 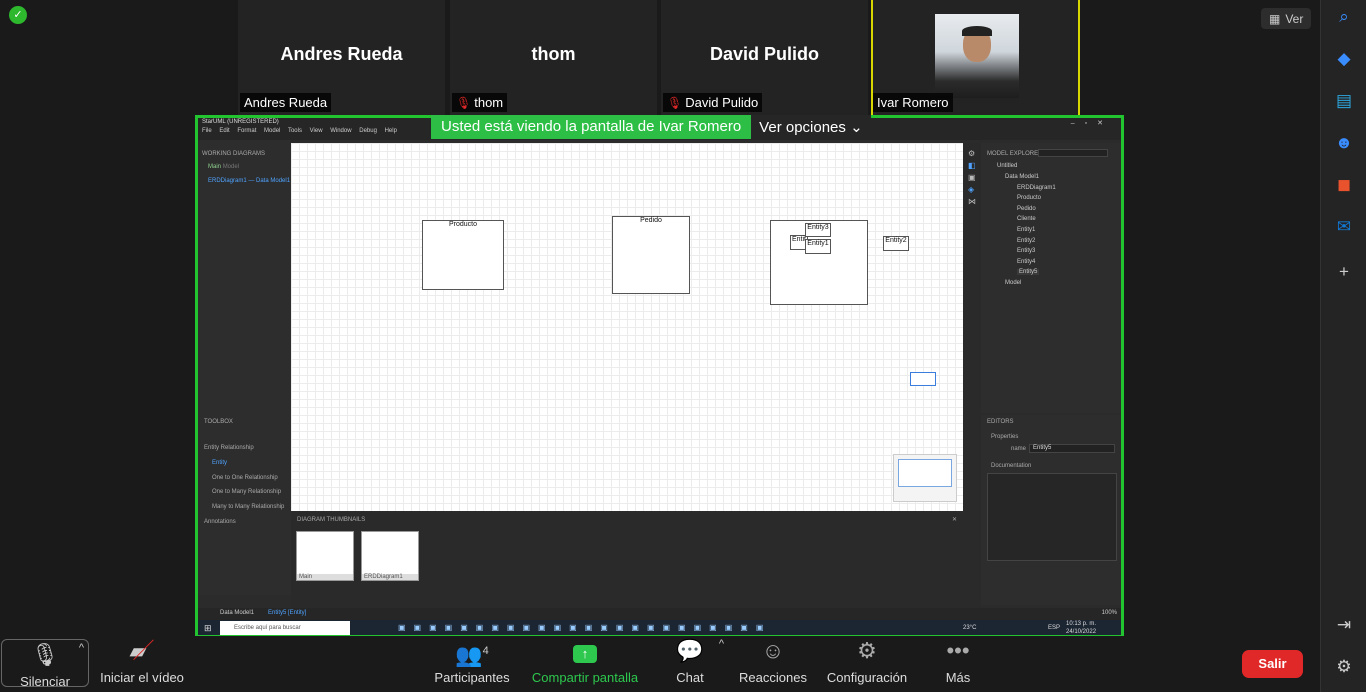 I want to click on tree-item: Entity4, so click(x=1026, y=262).